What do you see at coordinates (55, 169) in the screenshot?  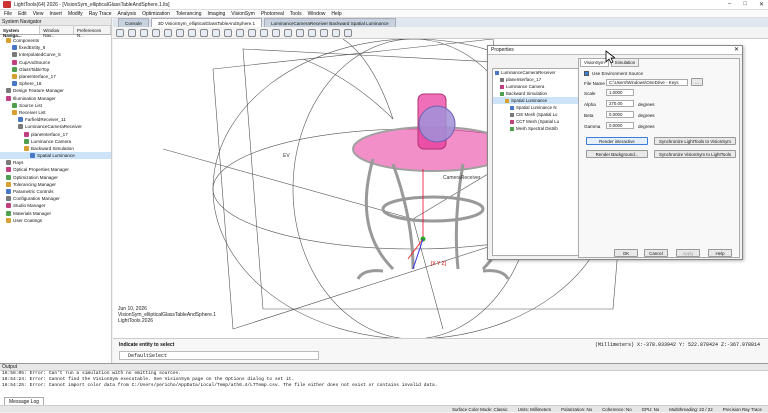 I see `tree-item: Optical Properties Manager` at bounding box center [55, 169].